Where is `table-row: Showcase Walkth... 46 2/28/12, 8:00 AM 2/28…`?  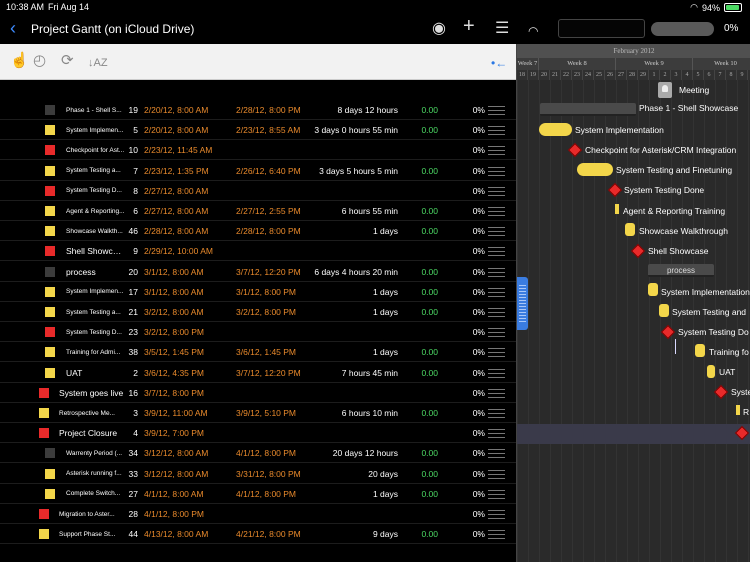
table-row: Showcase Walkth... 46 2/28/12, 8:00 AM 2/28… is located at coordinates (258, 231).